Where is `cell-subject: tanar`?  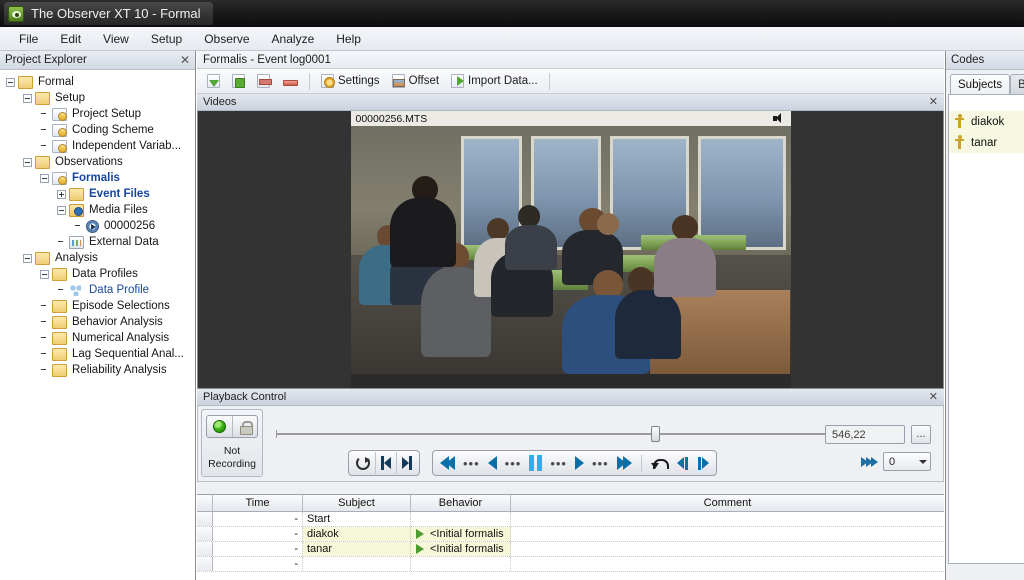
cell-subject: tanar is located at coordinates (357, 549).